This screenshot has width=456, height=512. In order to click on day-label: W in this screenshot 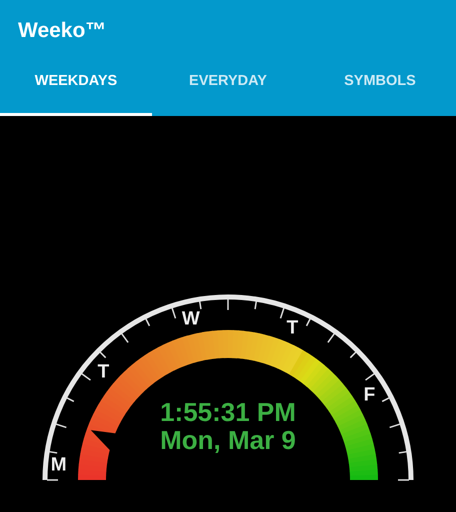, I will do `click(191, 319)`.